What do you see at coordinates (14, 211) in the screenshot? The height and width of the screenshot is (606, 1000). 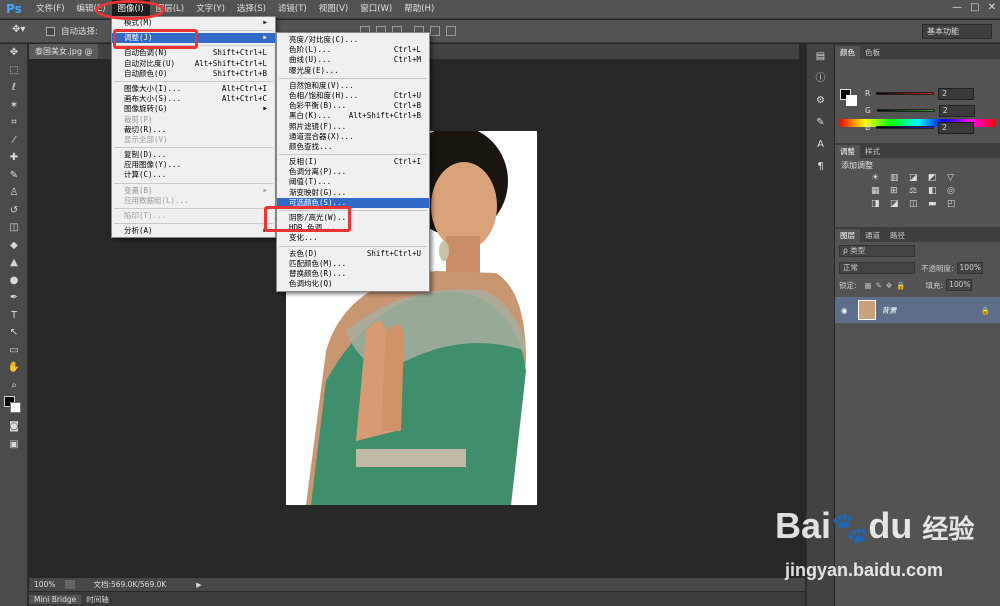 I see `history-brush-icon: ↺` at bounding box center [14, 211].